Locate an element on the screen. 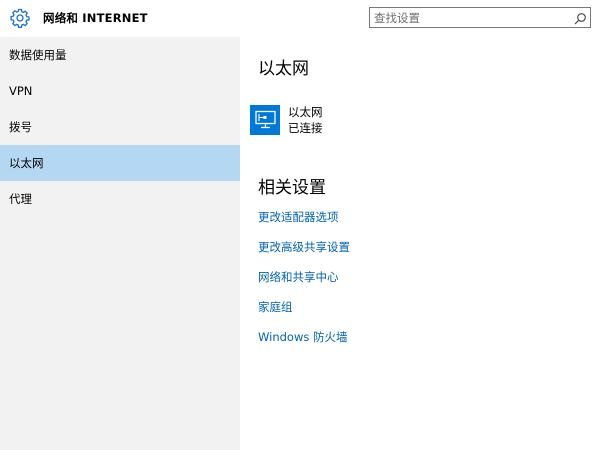 The width and height of the screenshot is (600, 450). sidebar-item-dial-up: 拨号 is located at coordinates (120, 127).